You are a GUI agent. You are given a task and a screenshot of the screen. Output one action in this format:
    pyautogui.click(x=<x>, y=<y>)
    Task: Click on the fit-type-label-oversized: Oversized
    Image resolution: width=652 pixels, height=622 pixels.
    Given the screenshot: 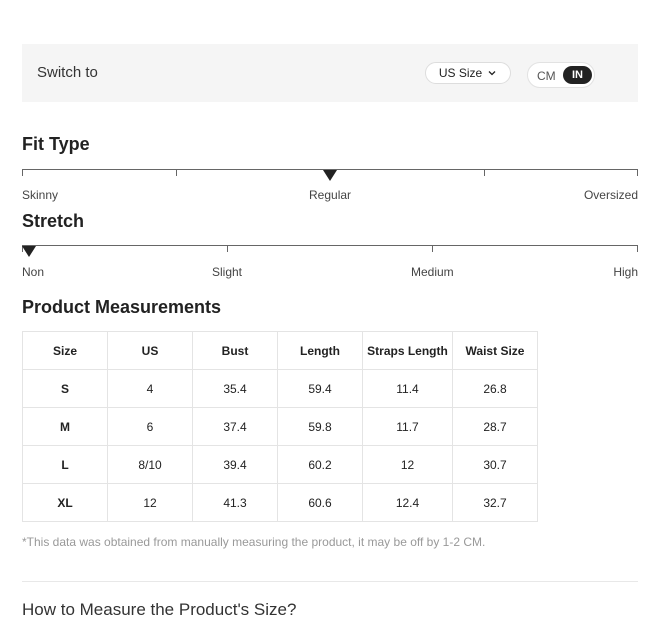 What is the action you would take?
    pyautogui.click(x=610, y=195)
    